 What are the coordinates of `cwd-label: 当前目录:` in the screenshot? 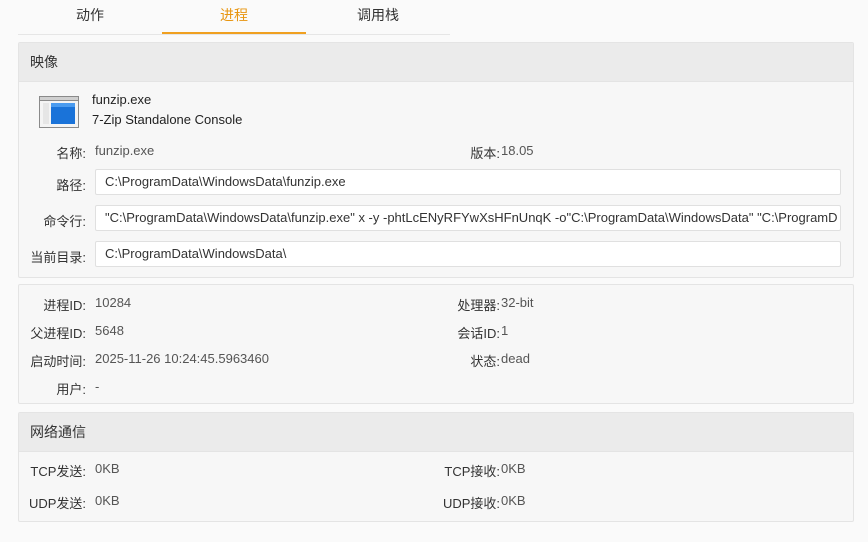 It's located at (58, 257).